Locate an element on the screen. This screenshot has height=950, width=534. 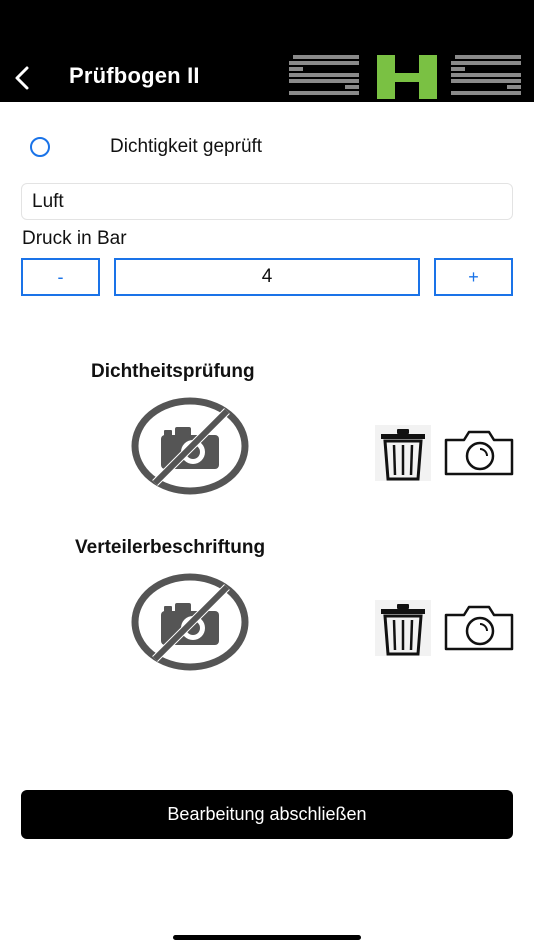
back-button is located at coordinates (24, 78).